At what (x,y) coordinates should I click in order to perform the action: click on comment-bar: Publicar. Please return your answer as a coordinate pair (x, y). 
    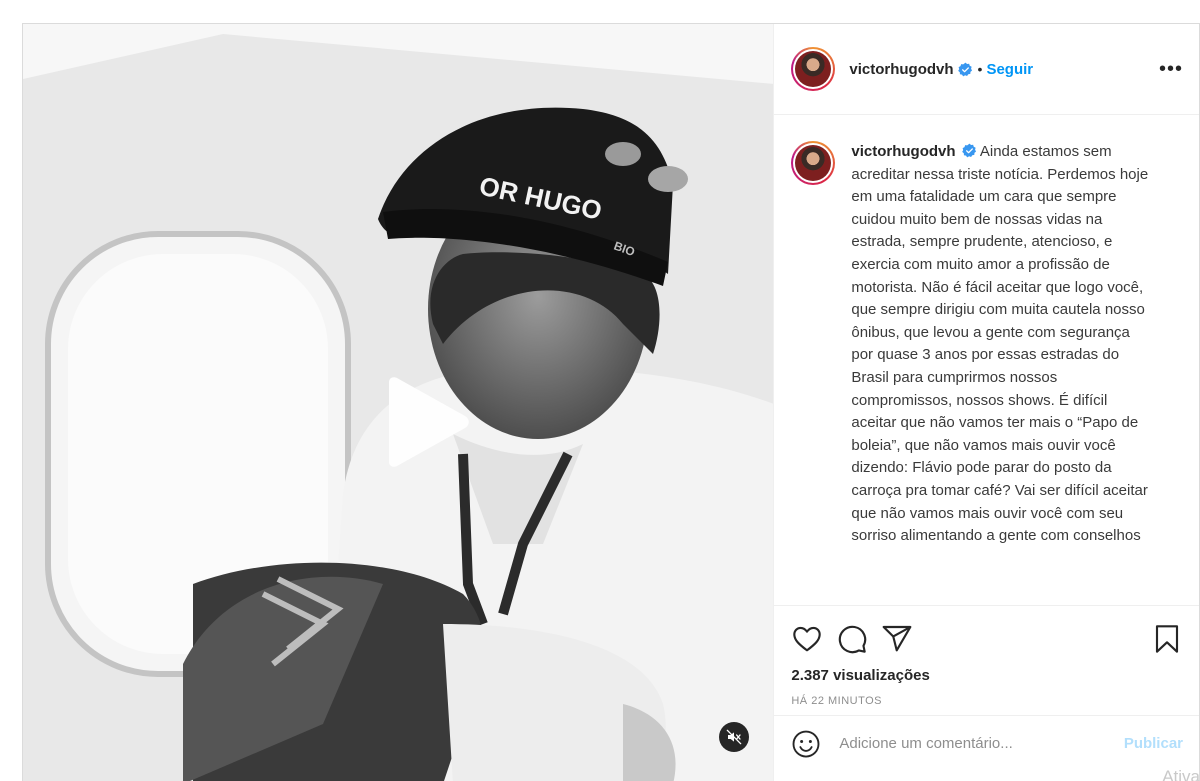
    Looking at the image, I should click on (986, 743).